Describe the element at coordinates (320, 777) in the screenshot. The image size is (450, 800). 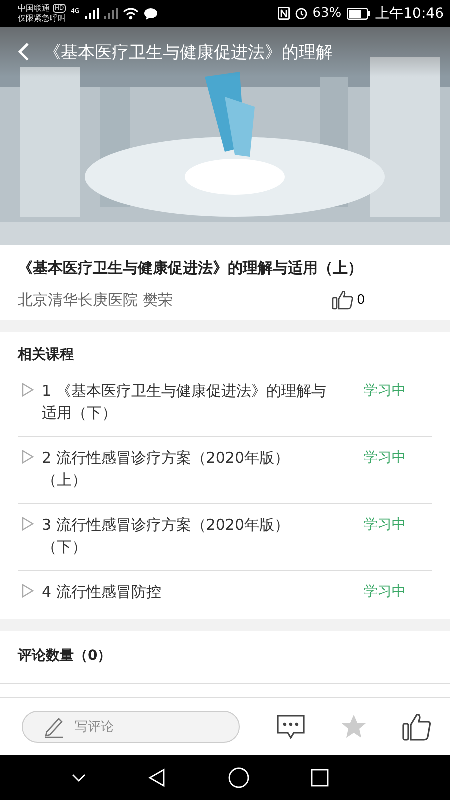
I see `recents-icon` at that location.